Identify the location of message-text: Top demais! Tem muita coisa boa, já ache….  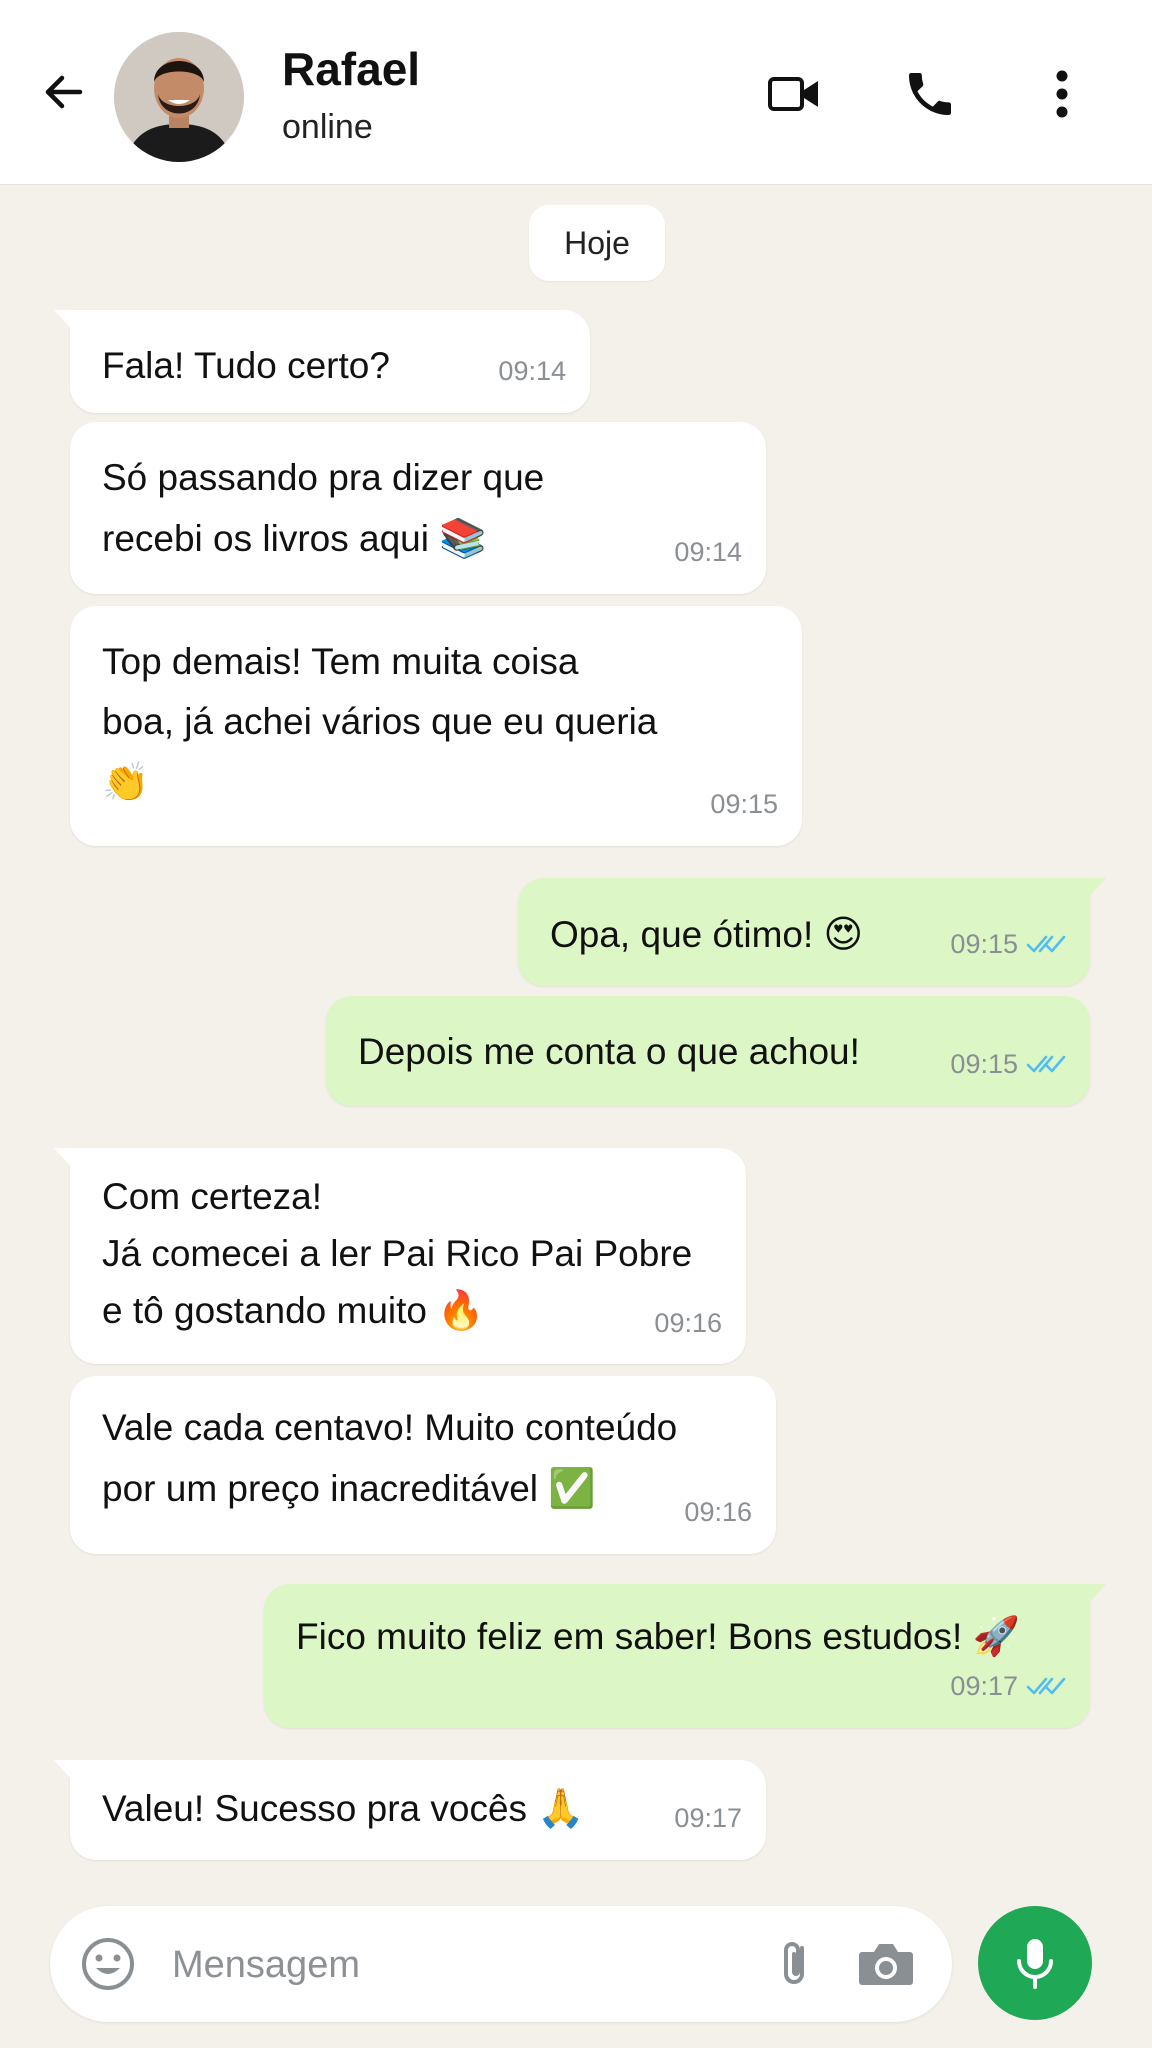
(380, 691).